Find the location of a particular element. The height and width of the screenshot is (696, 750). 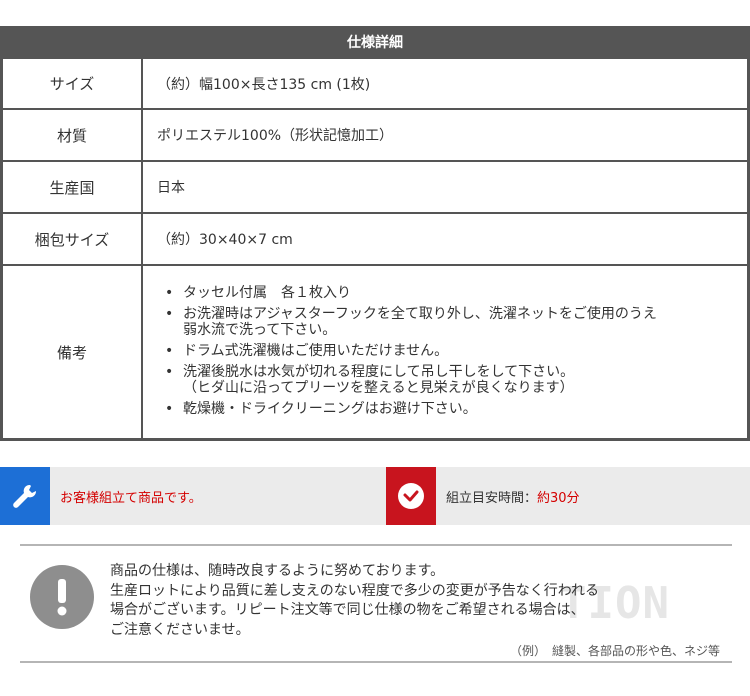

spec-row-country: 生産国 日本 is located at coordinates (375, 186).